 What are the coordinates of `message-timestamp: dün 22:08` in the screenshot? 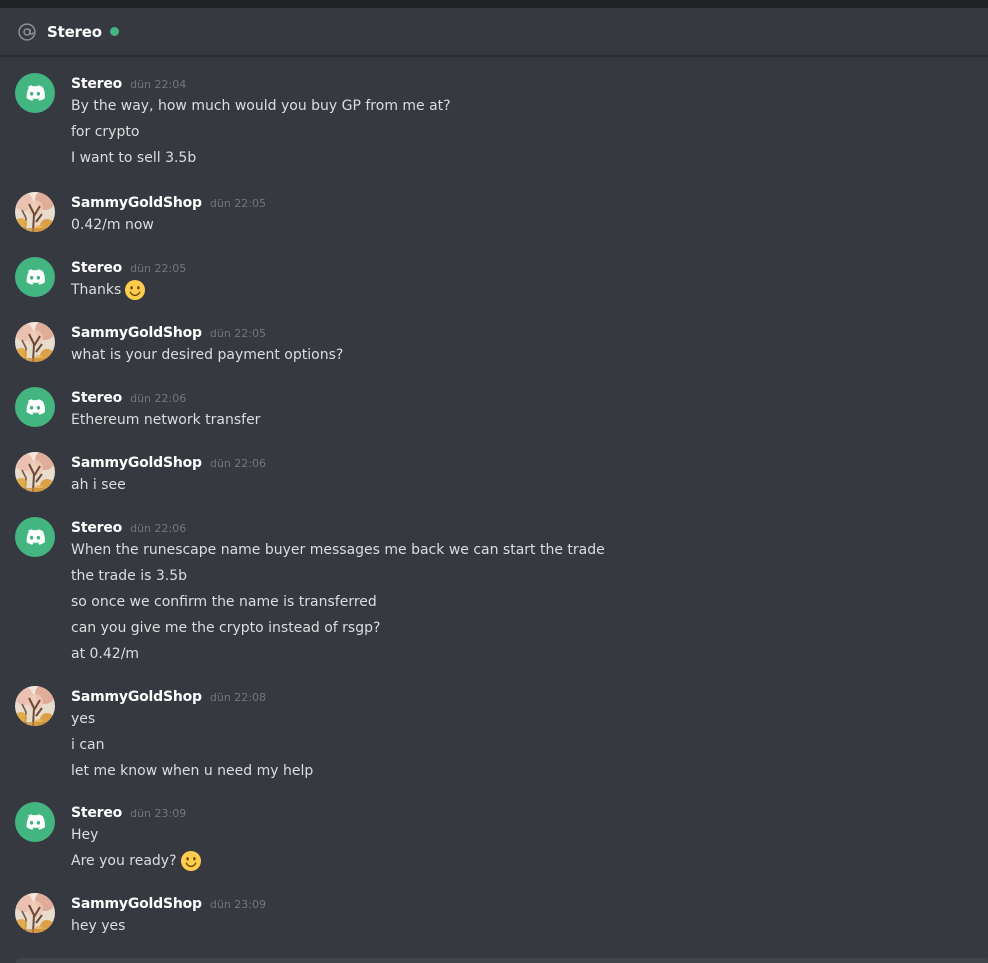 It's located at (237, 697).